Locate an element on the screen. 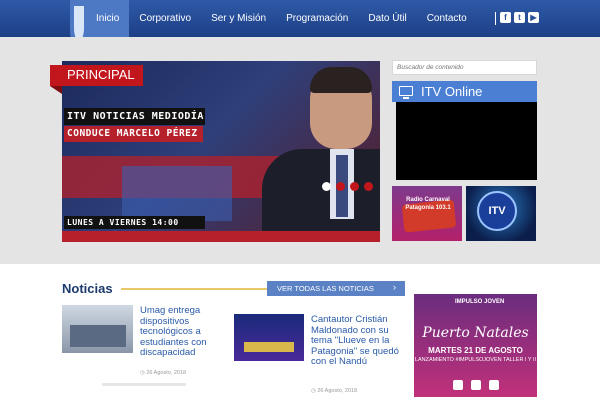 The height and width of the screenshot is (400, 600). anchor-suit is located at coordinates (321, 195).